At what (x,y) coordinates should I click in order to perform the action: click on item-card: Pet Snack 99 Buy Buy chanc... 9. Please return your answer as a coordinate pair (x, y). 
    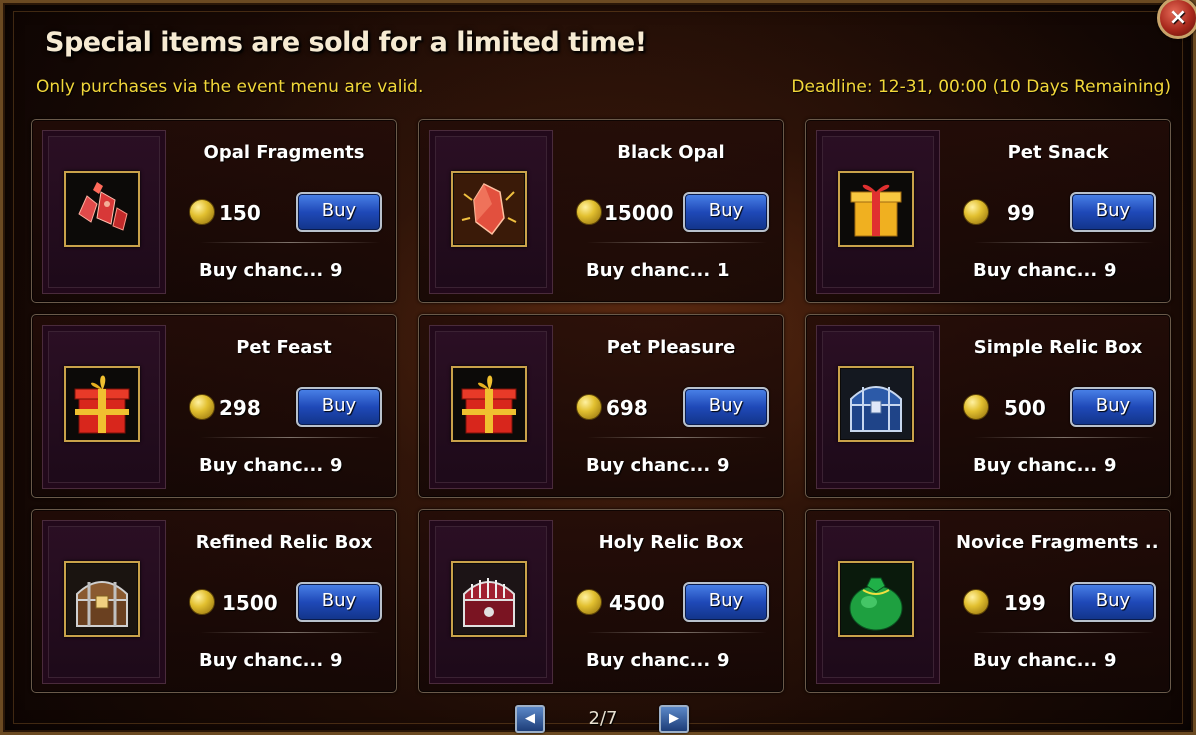
    Looking at the image, I should click on (988, 211).